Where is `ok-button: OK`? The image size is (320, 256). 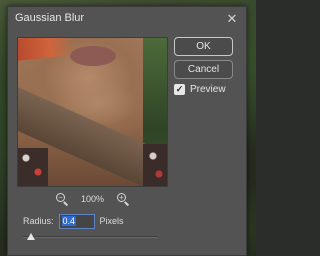 ok-button: OK is located at coordinates (203, 46).